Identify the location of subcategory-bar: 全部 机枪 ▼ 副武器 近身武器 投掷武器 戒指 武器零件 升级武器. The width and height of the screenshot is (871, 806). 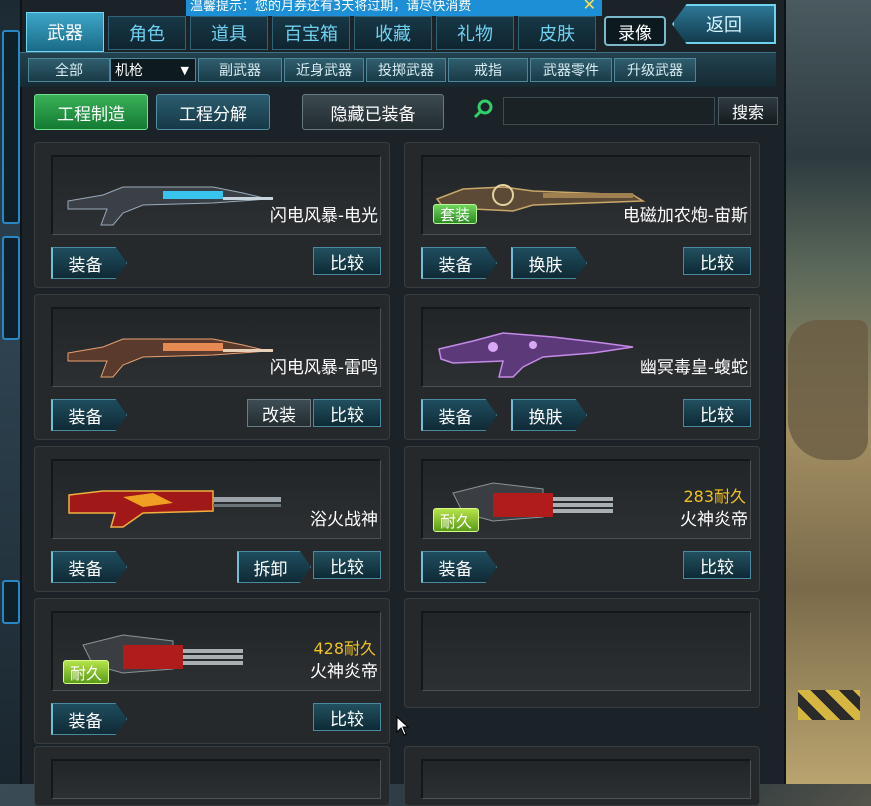
(398, 69).